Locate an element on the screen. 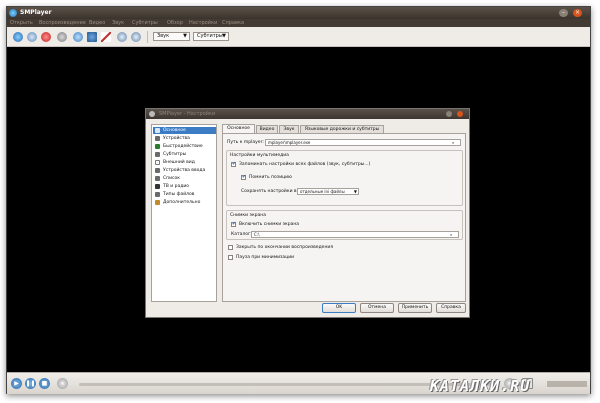 The width and height of the screenshot is (600, 403). pen-icon is located at coordinates (106, 37).